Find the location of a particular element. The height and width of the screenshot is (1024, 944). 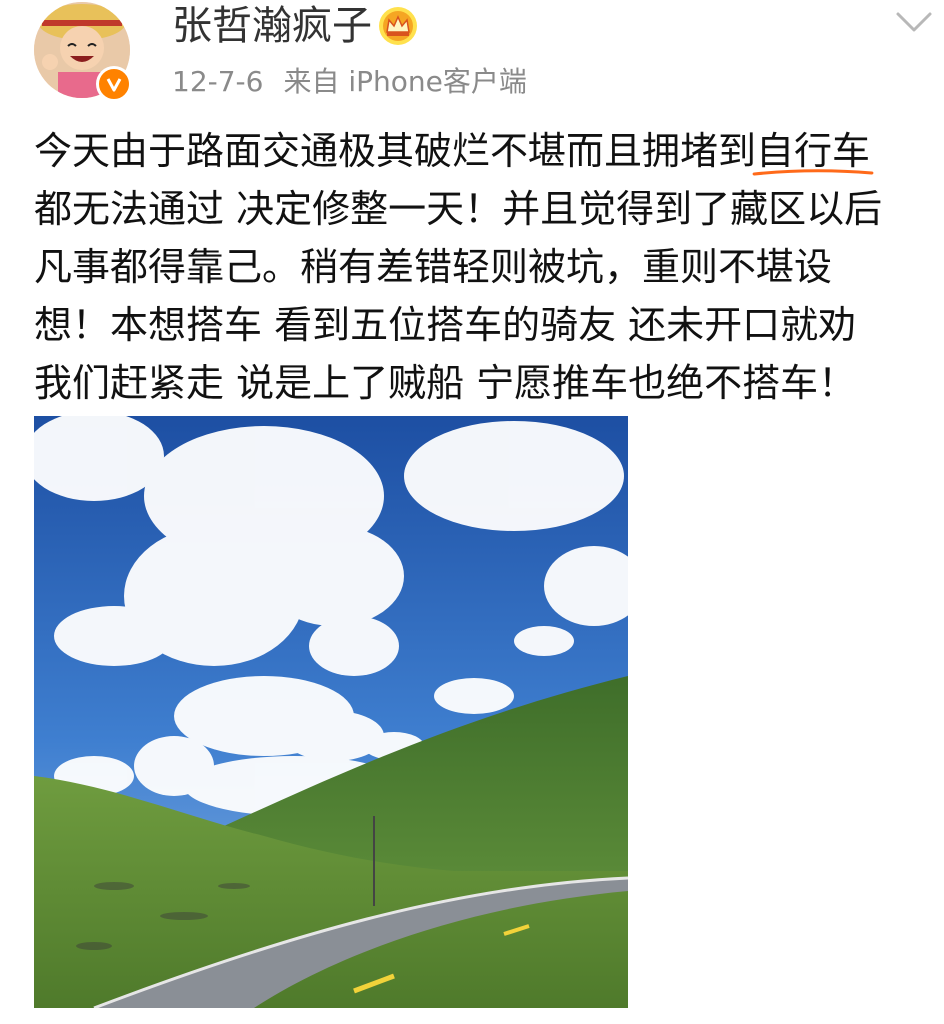

post-meta: 12-7-6 来自 iPhone客户端 is located at coordinates (349, 82).